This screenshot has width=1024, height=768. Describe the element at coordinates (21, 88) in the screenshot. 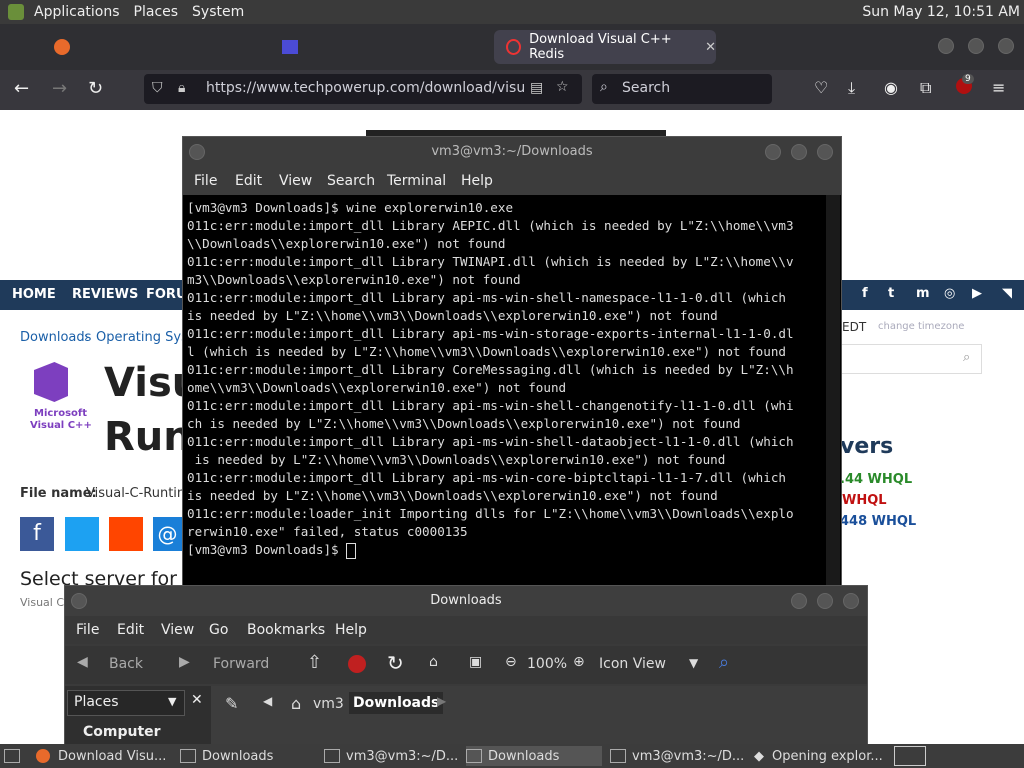

I see `back-arrow-icon: ←` at that location.